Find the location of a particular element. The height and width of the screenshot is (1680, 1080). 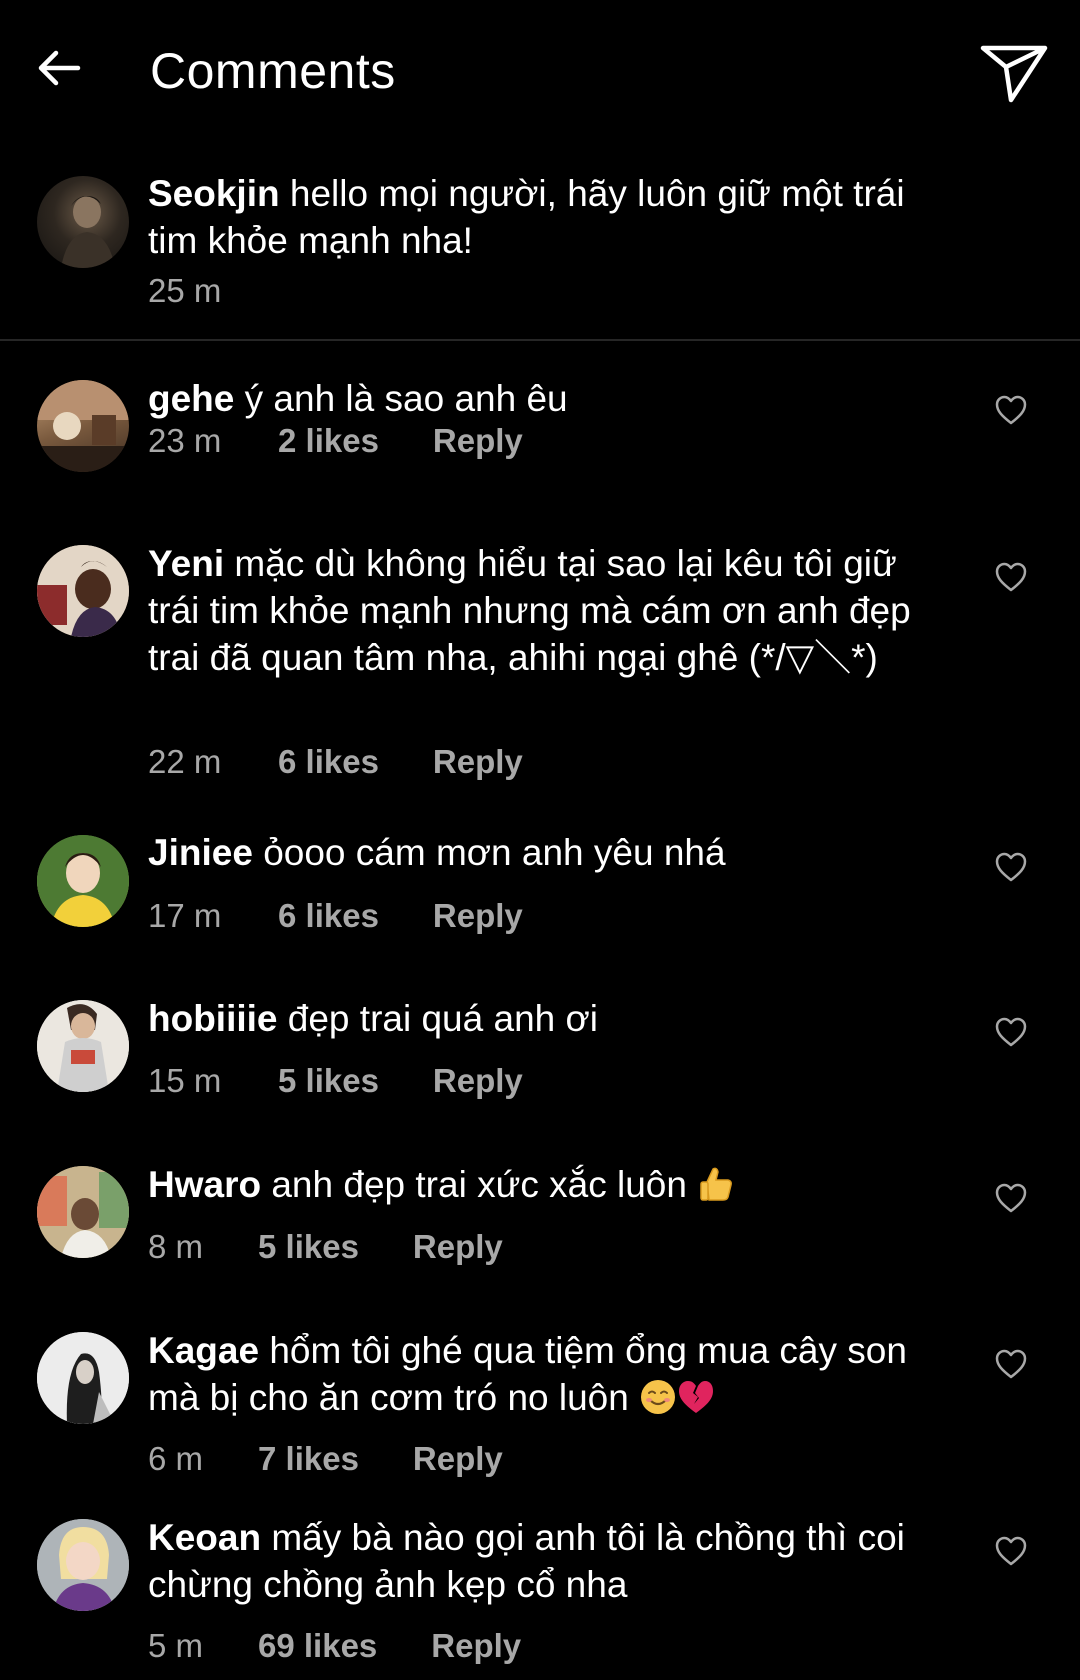

back-button is located at coordinates (58, 68).